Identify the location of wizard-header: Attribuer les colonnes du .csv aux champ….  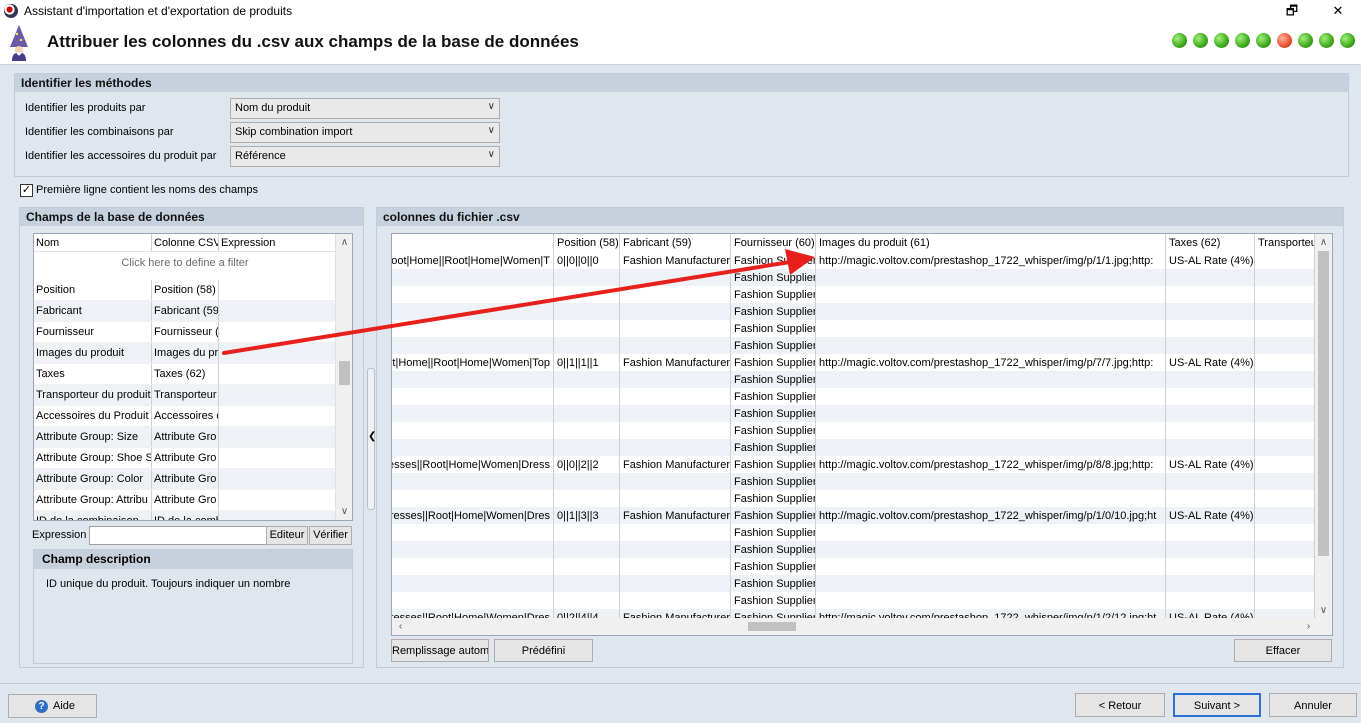
(680, 44).